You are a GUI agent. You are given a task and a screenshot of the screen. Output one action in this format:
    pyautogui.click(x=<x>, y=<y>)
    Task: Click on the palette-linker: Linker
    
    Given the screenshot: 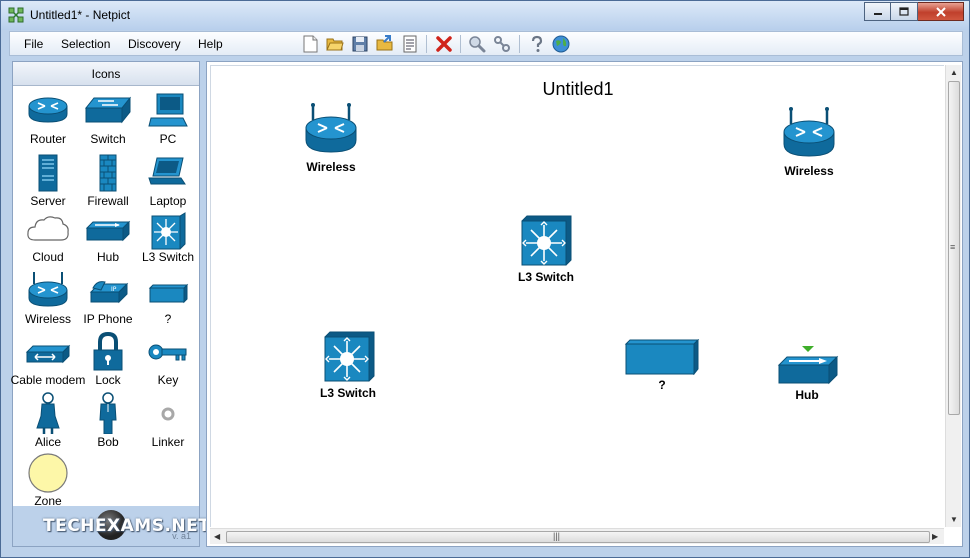 What is the action you would take?
    pyautogui.click(x=168, y=422)
    